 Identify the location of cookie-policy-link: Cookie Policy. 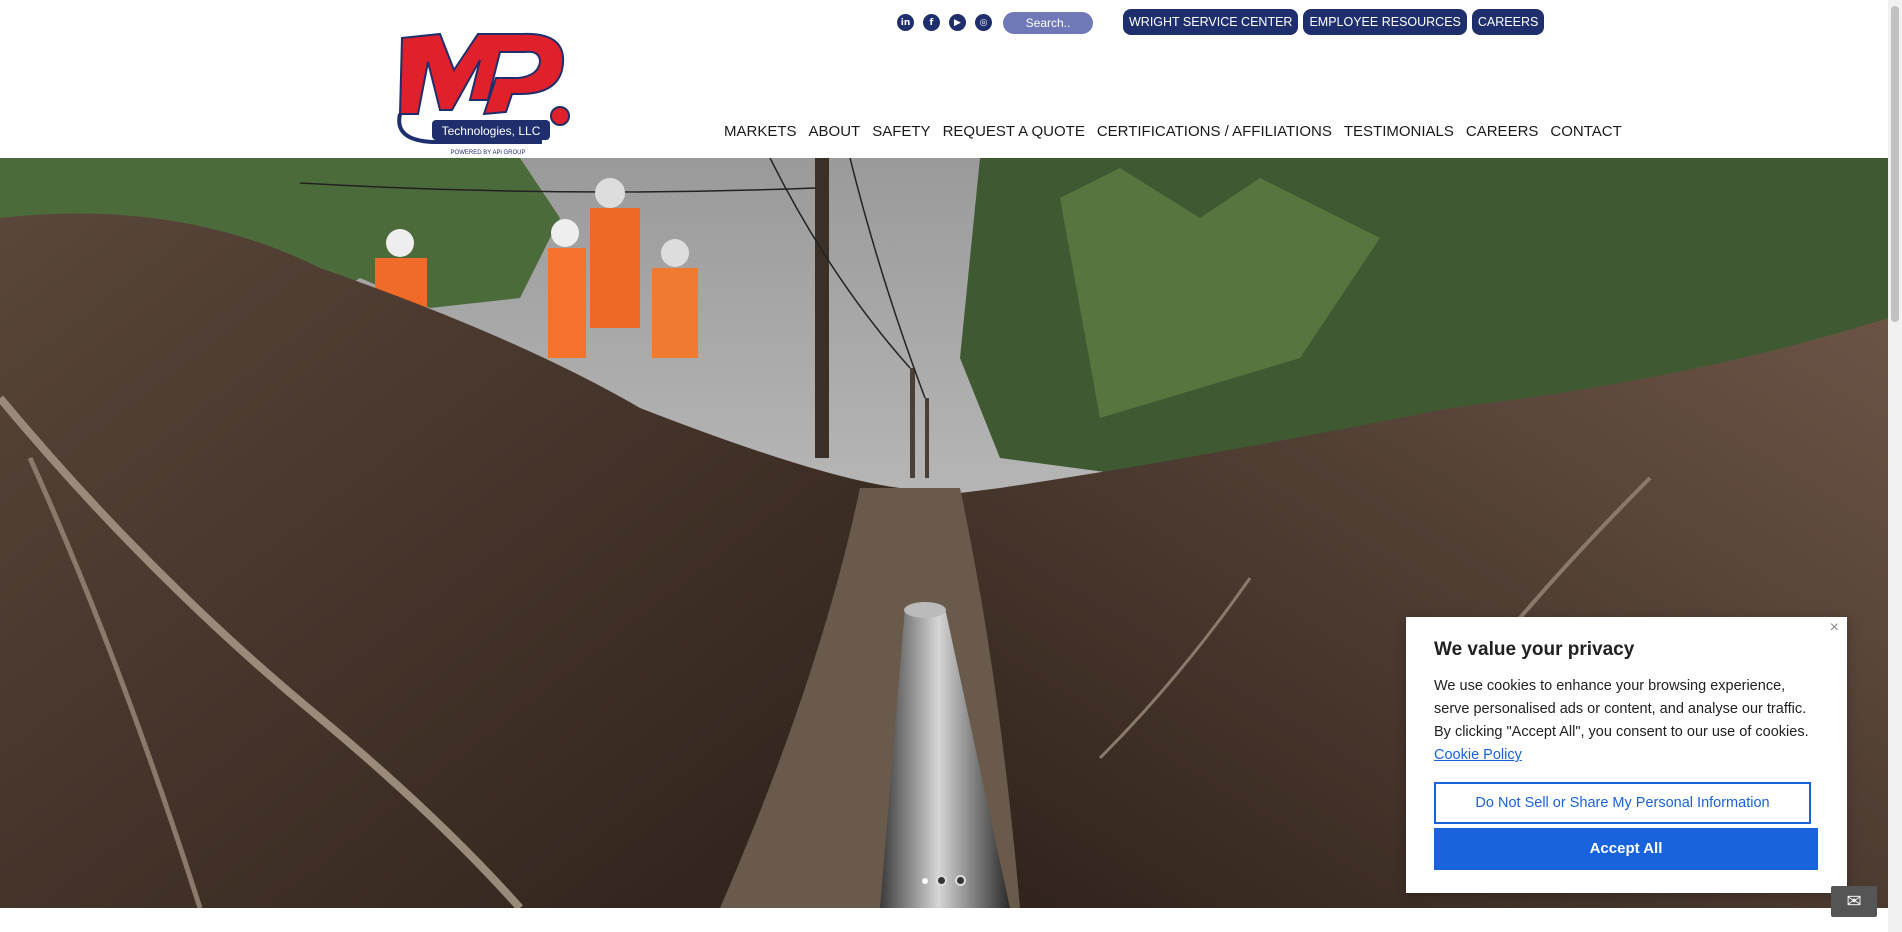
(1478, 755).